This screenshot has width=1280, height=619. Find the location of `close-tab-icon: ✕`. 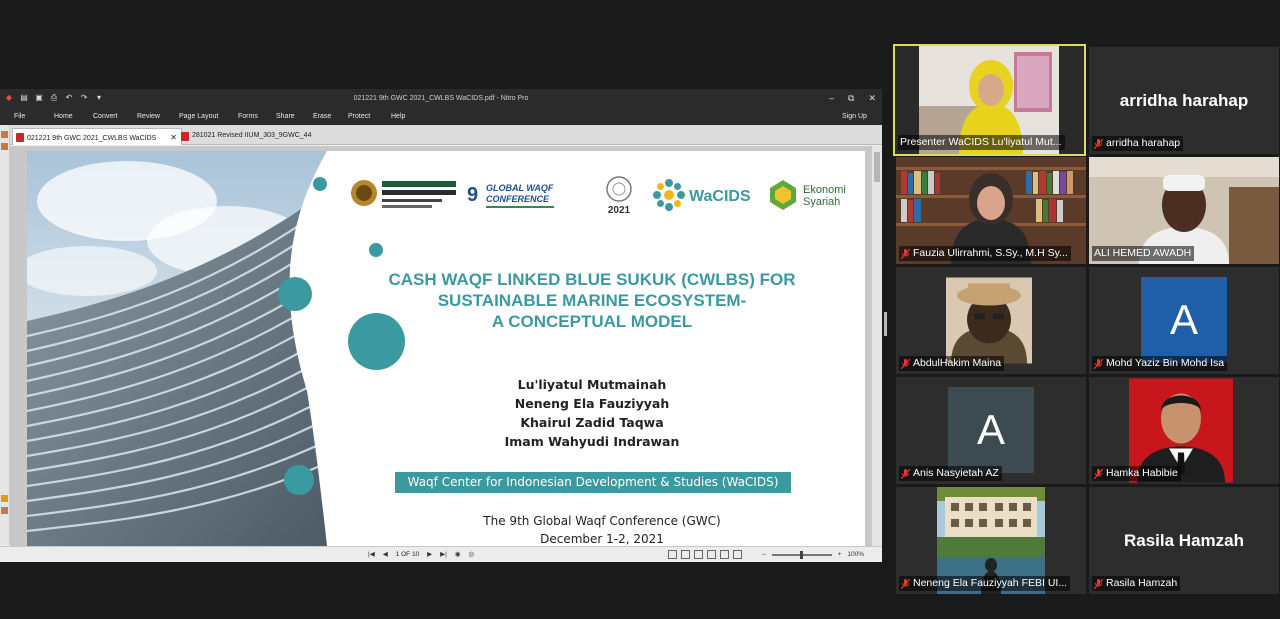

close-tab-icon: ✕ is located at coordinates (173, 137).